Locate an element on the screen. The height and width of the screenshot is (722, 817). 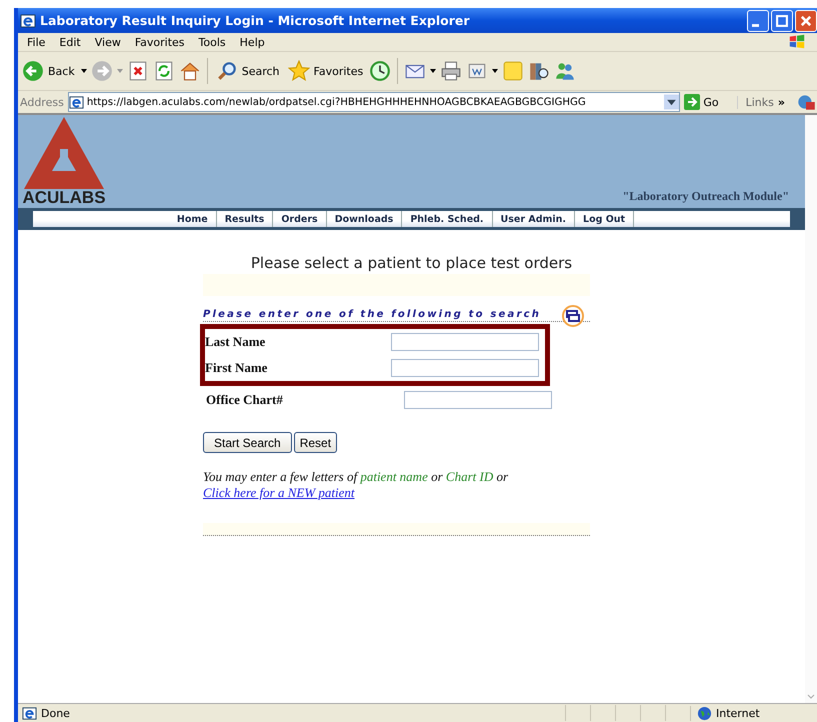
search-instruction: Please enter one of the following to search is located at coordinates (372, 315).